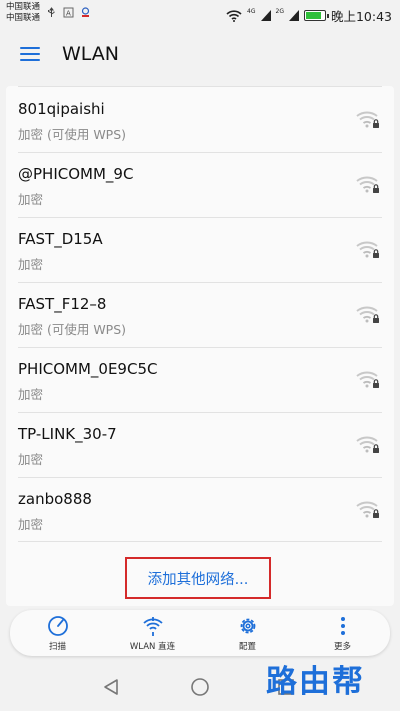 The image size is (400, 711). What do you see at coordinates (23, 7) in the screenshot?
I see `carrier-1: 中国联通` at bounding box center [23, 7].